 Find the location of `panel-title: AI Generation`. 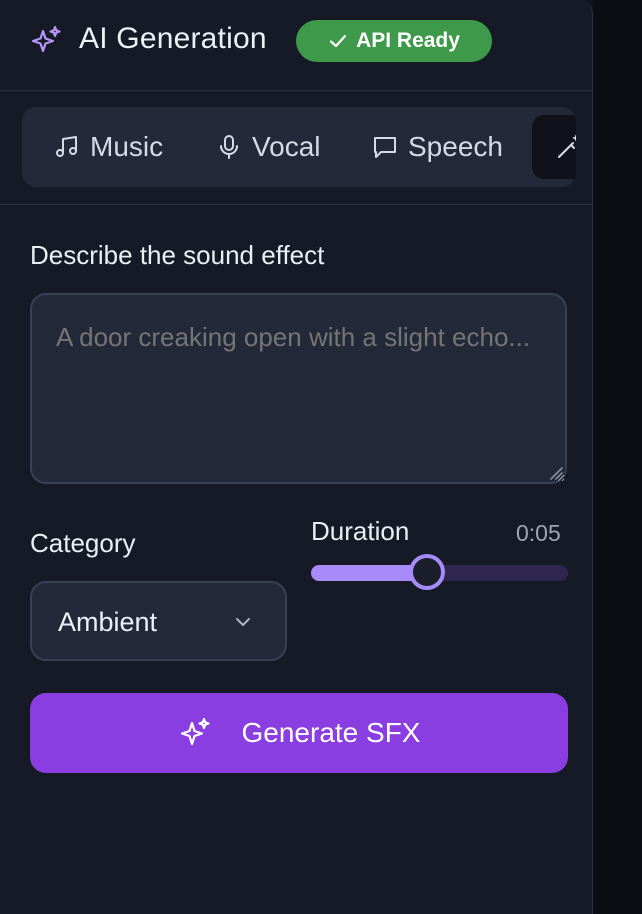

panel-title: AI Generation is located at coordinates (173, 38).